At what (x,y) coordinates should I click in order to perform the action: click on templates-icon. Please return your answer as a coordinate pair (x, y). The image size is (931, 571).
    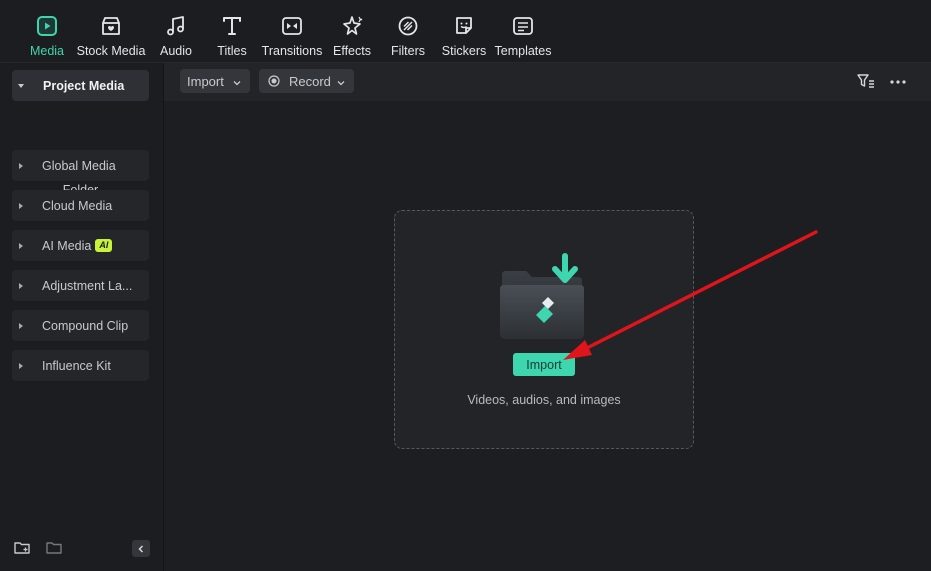
    Looking at the image, I should click on (523, 26).